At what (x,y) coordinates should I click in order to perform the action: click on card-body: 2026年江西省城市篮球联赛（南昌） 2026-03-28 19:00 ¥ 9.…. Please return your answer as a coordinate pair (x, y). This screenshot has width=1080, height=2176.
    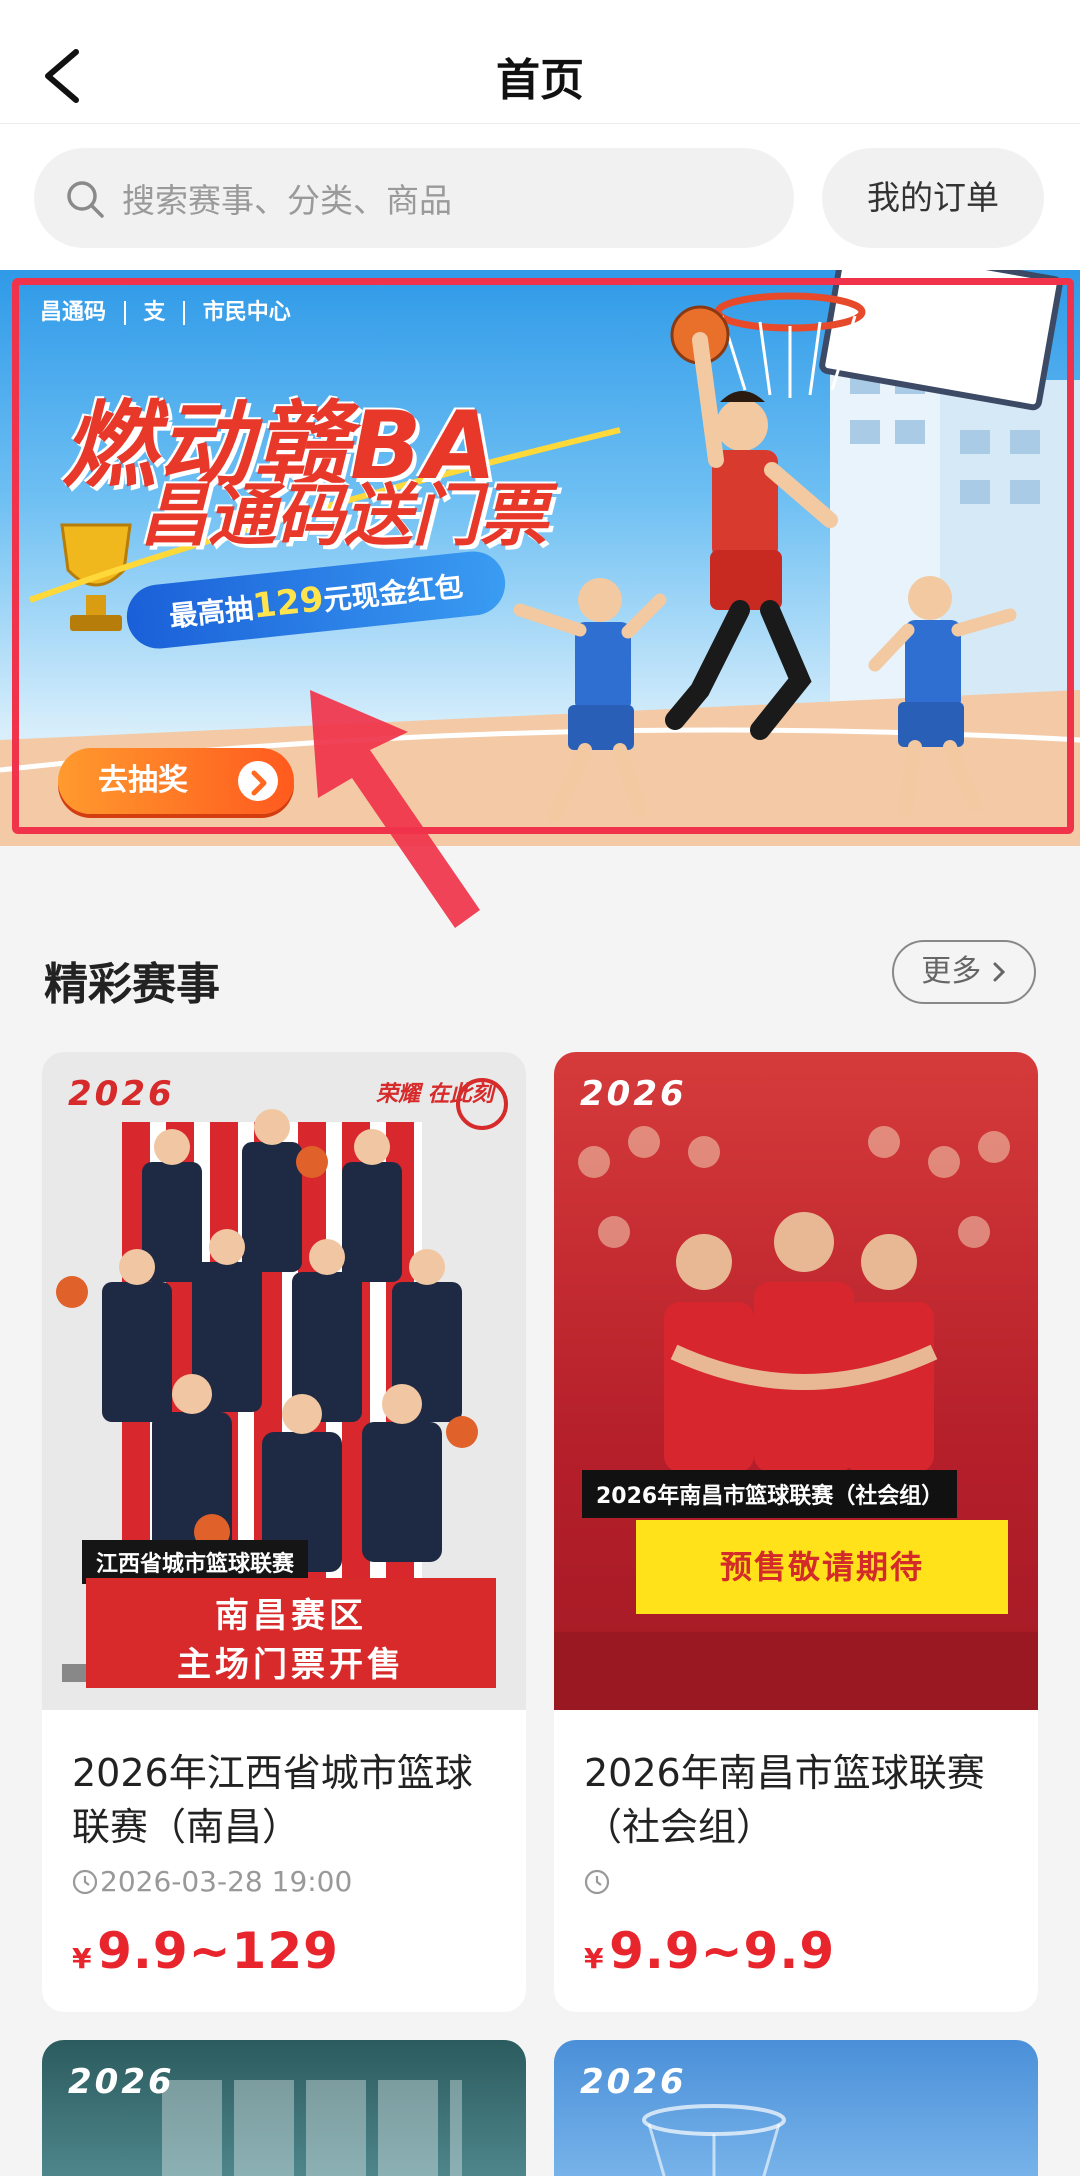
    Looking at the image, I should click on (284, 1845).